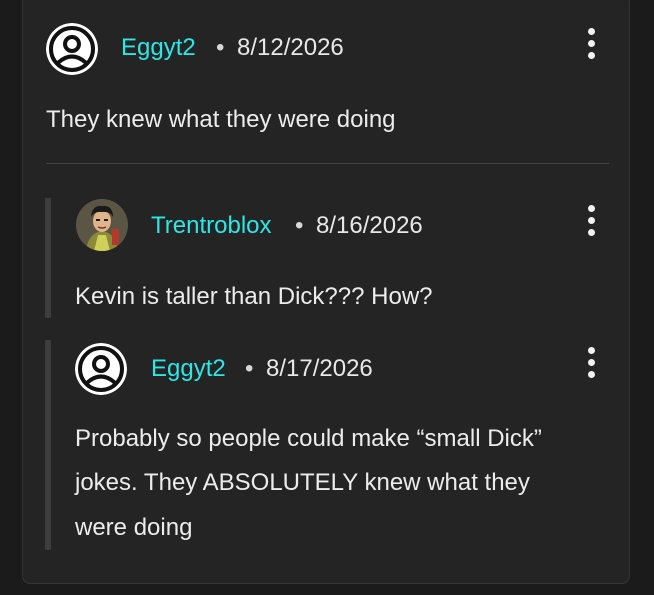  Describe the element at coordinates (319, 368) in the screenshot. I see `reply-date: 8/17/2026` at that location.